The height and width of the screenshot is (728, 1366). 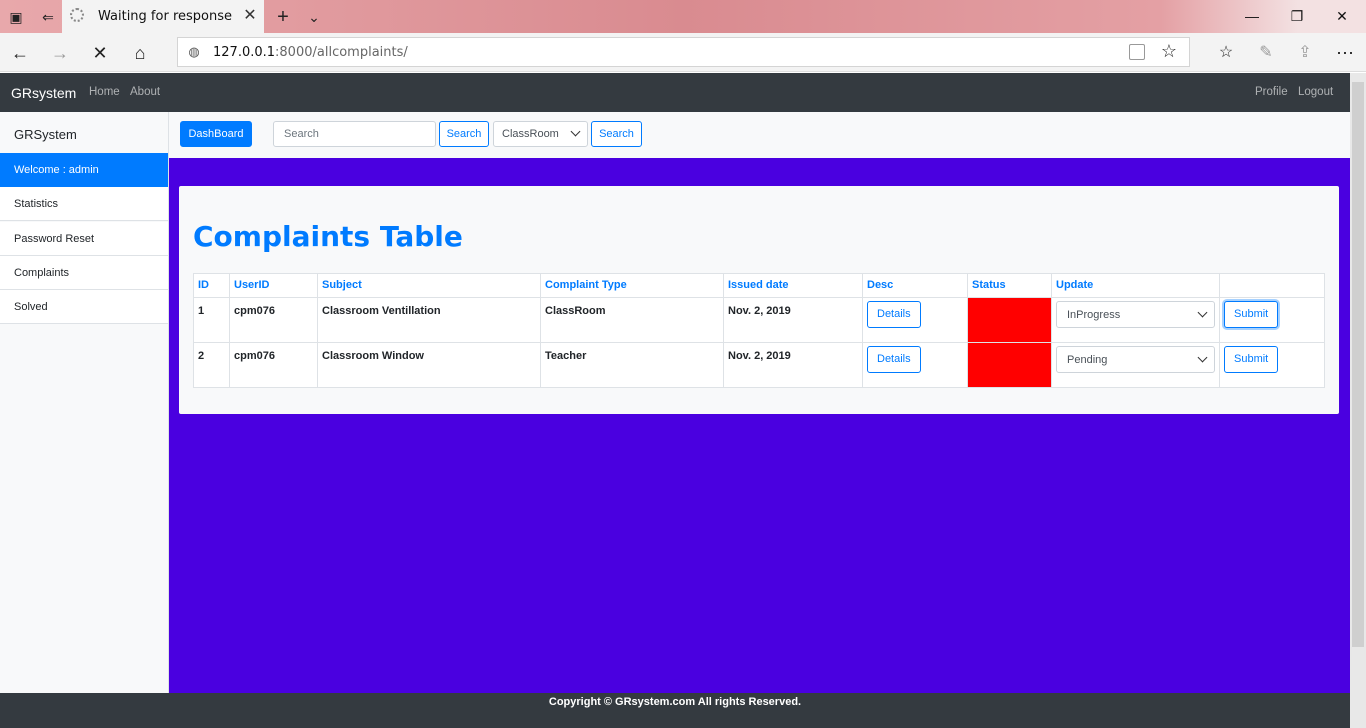 I want to click on col-header: Update, so click(x=1135, y=285).